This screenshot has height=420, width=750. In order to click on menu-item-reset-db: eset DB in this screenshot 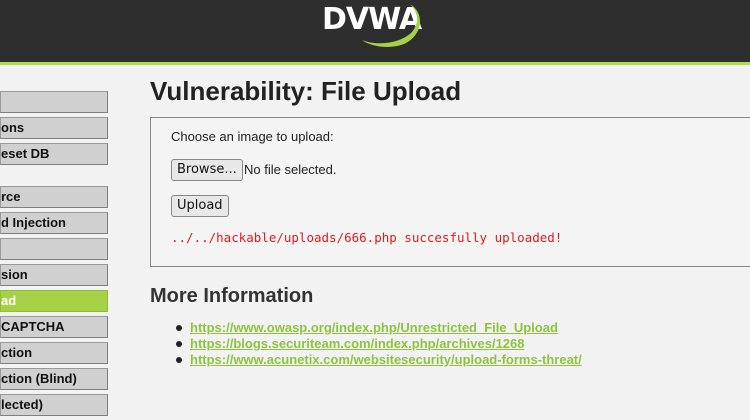, I will do `click(54, 154)`.